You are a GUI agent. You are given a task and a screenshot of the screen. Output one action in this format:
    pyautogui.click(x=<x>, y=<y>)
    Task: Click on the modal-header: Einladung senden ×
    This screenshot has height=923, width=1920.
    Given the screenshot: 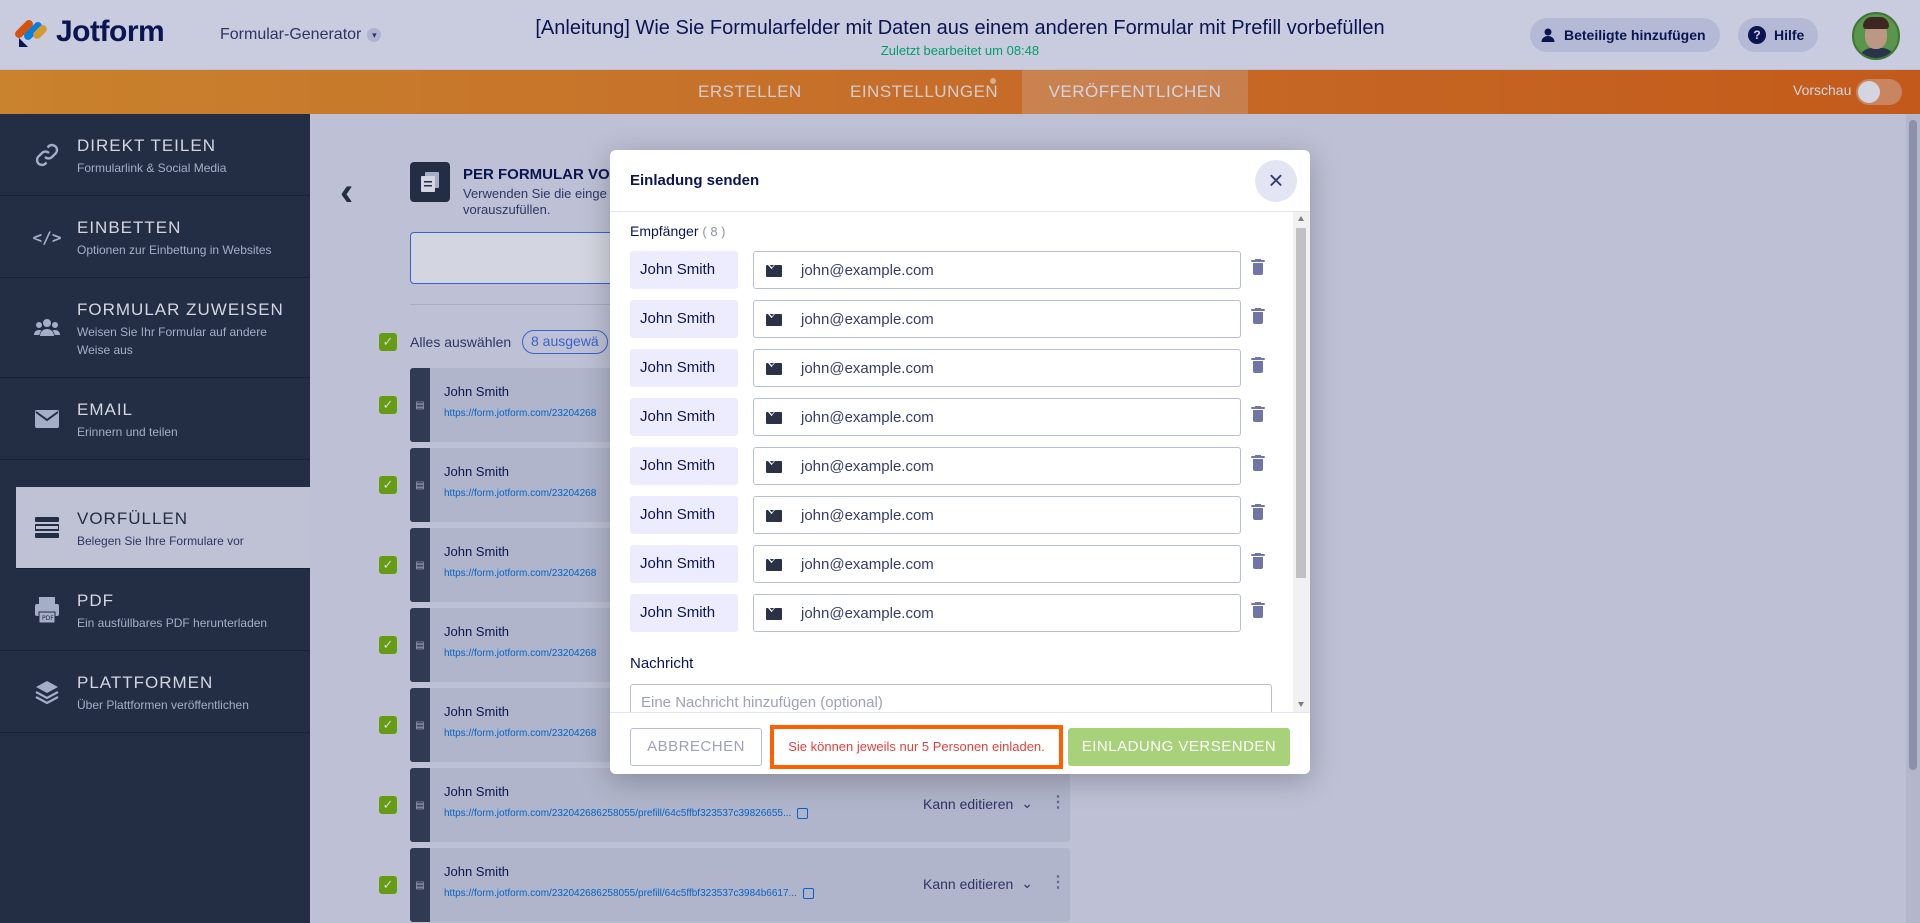 What is the action you would take?
    pyautogui.click(x=960, y=181)
    